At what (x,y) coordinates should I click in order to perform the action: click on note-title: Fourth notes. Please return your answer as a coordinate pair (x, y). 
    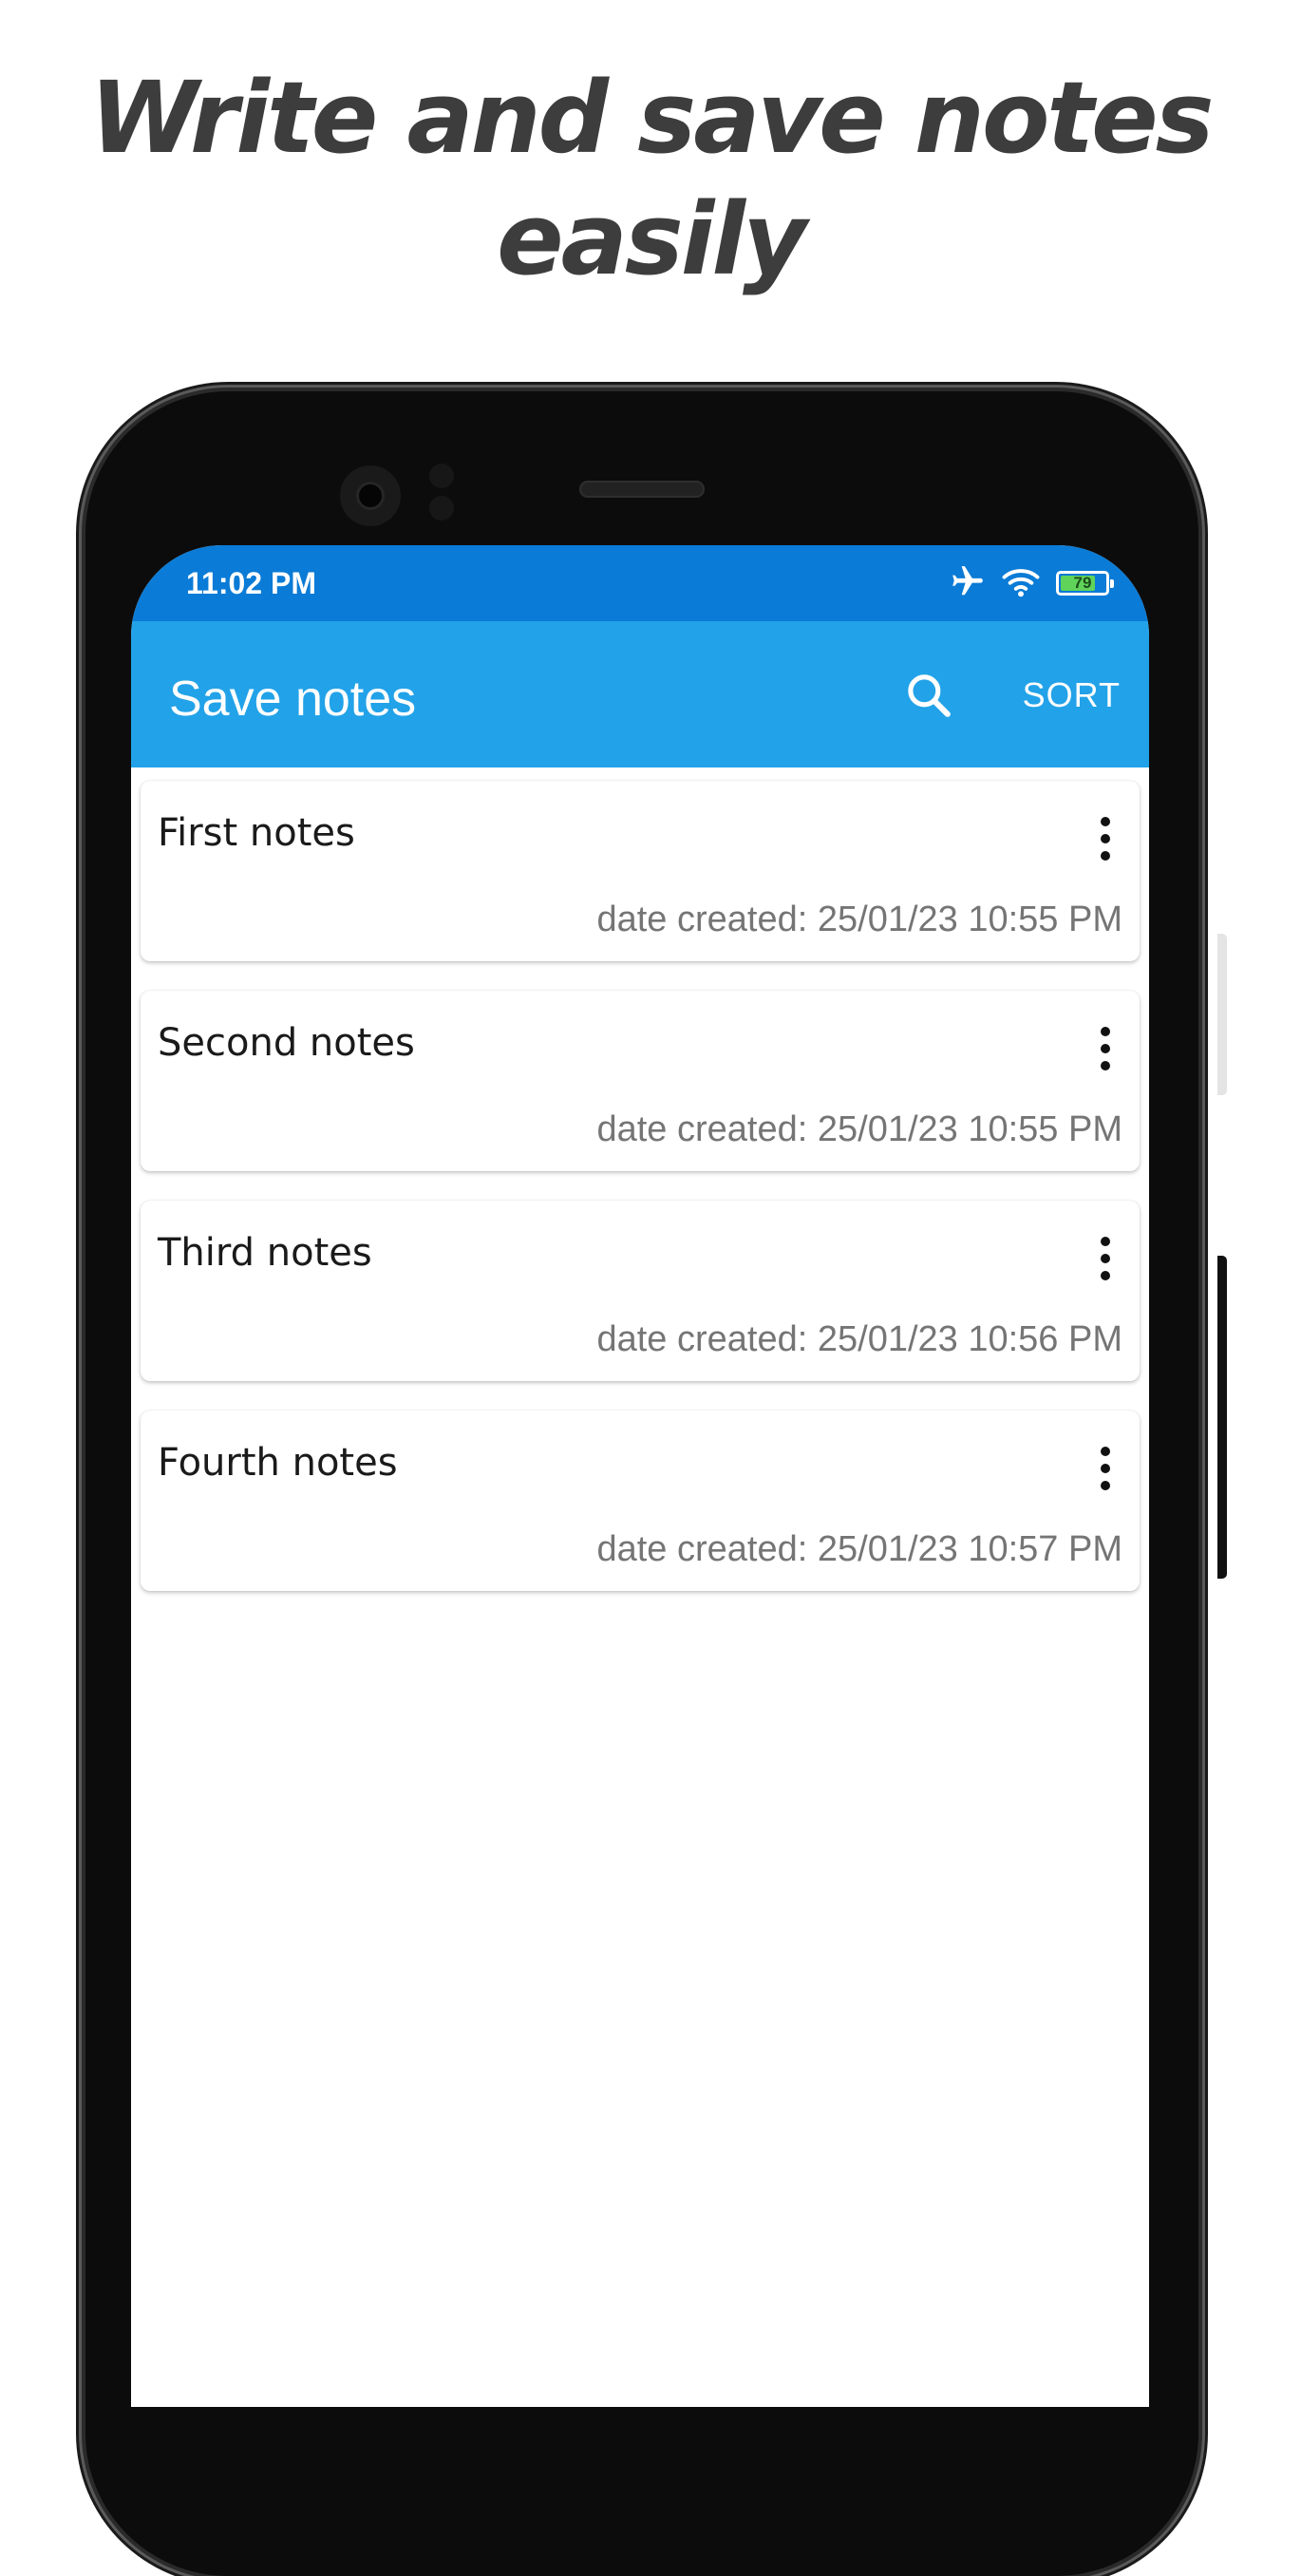
    Looking at the image, I should click on (278, 1463).